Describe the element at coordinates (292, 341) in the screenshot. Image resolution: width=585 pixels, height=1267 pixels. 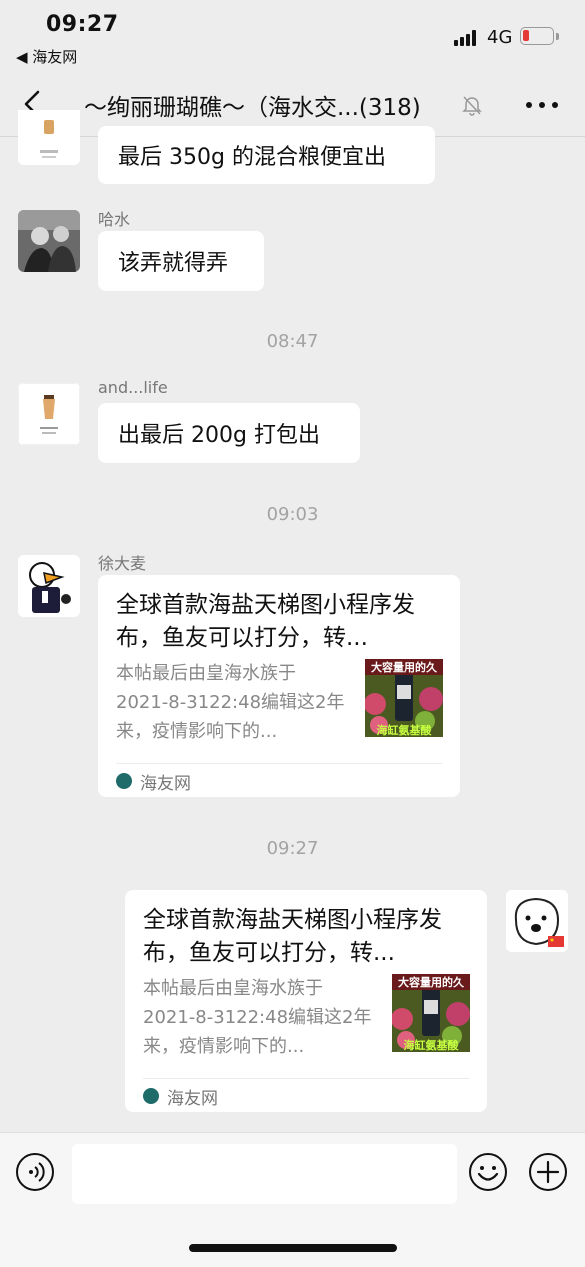
I see `timestamp: 08:47` at that location.